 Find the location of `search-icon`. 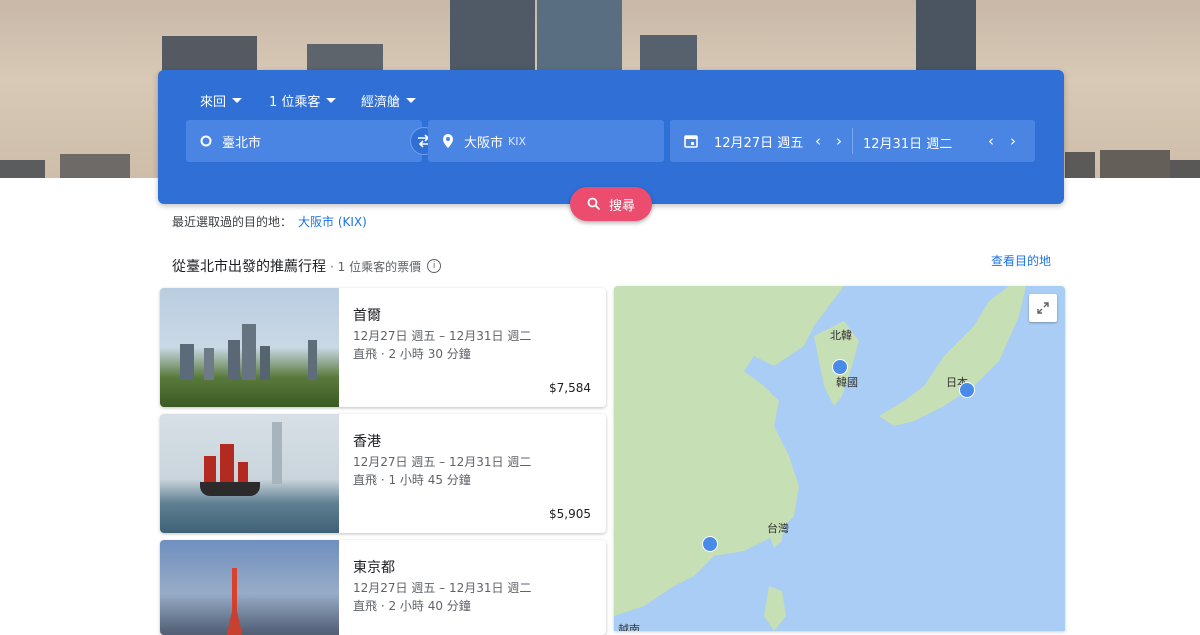

search-icon is located at coordinates (594, 204).